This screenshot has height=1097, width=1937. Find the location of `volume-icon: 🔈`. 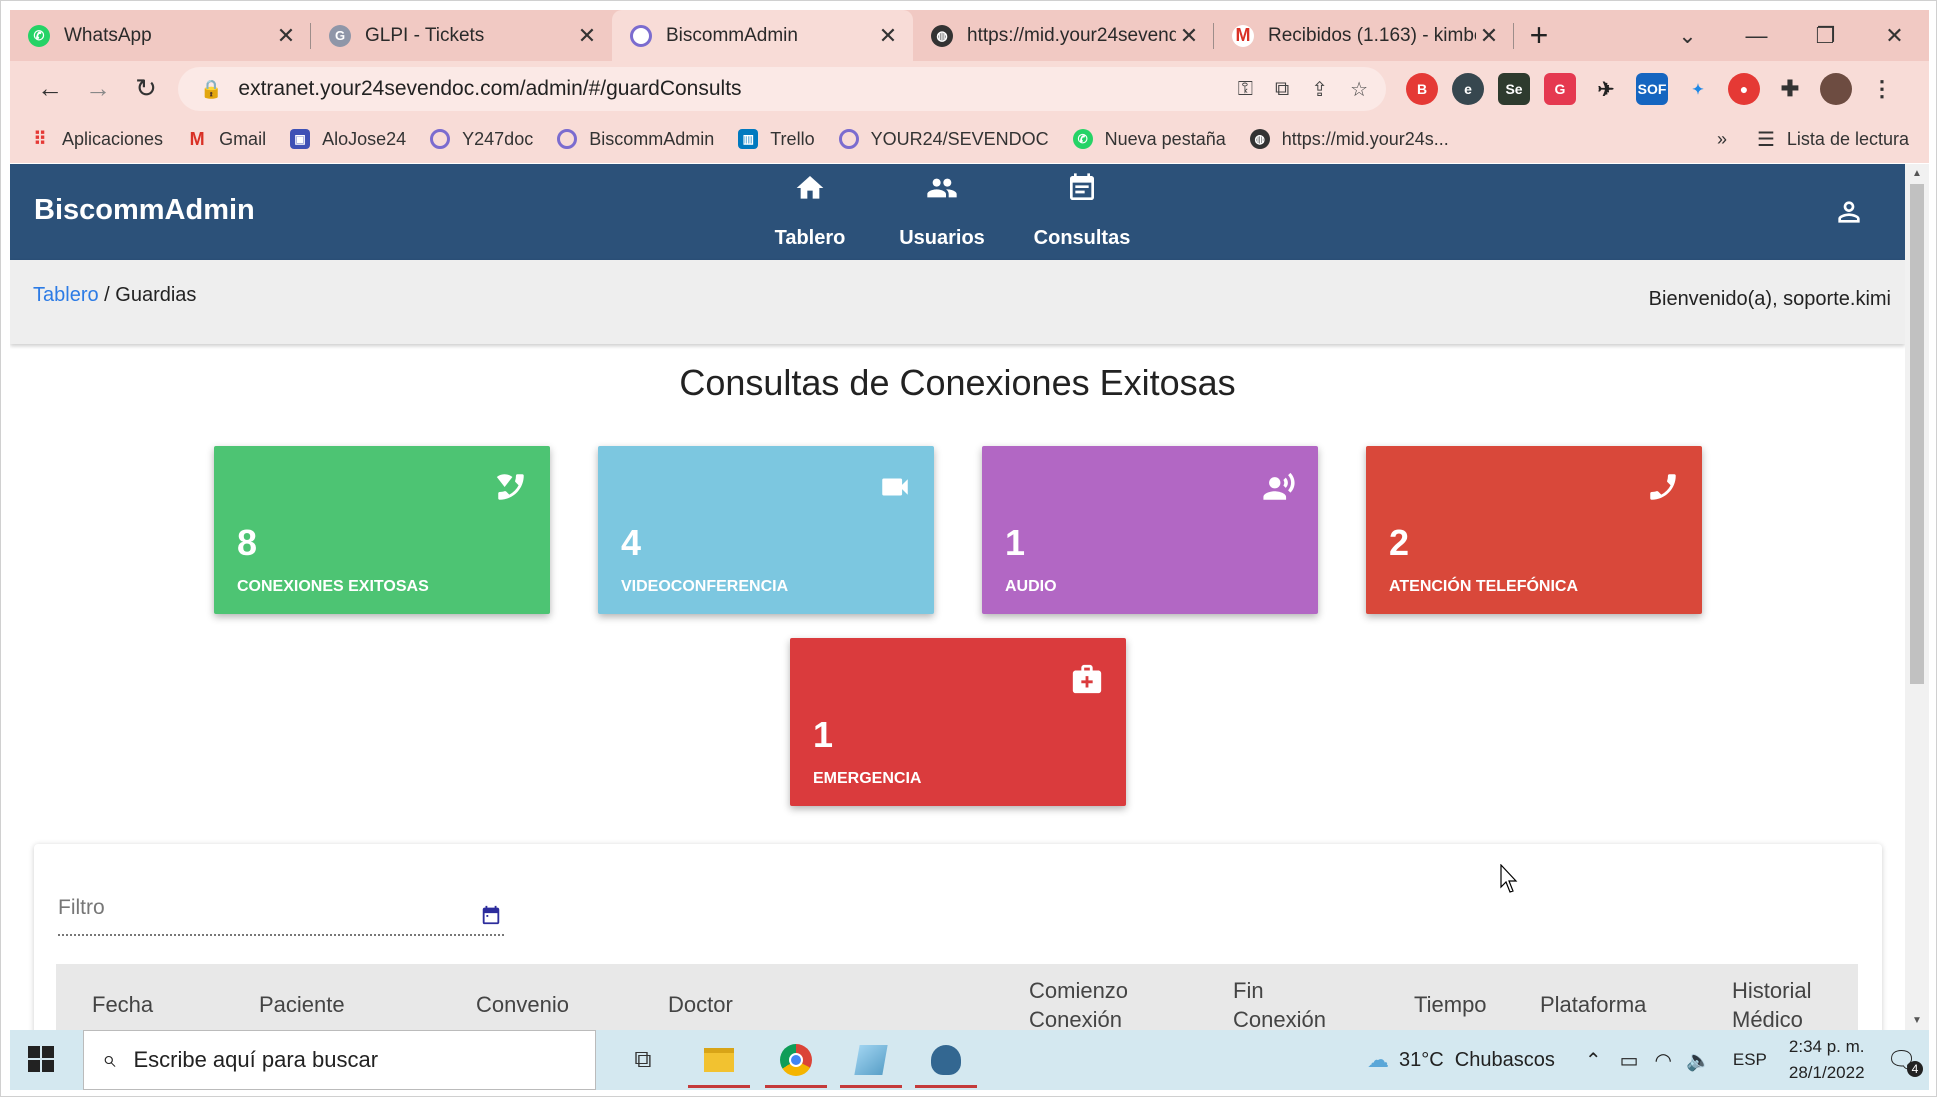

volume-icon: 🔈 is located at coordinates (1698, 1060).